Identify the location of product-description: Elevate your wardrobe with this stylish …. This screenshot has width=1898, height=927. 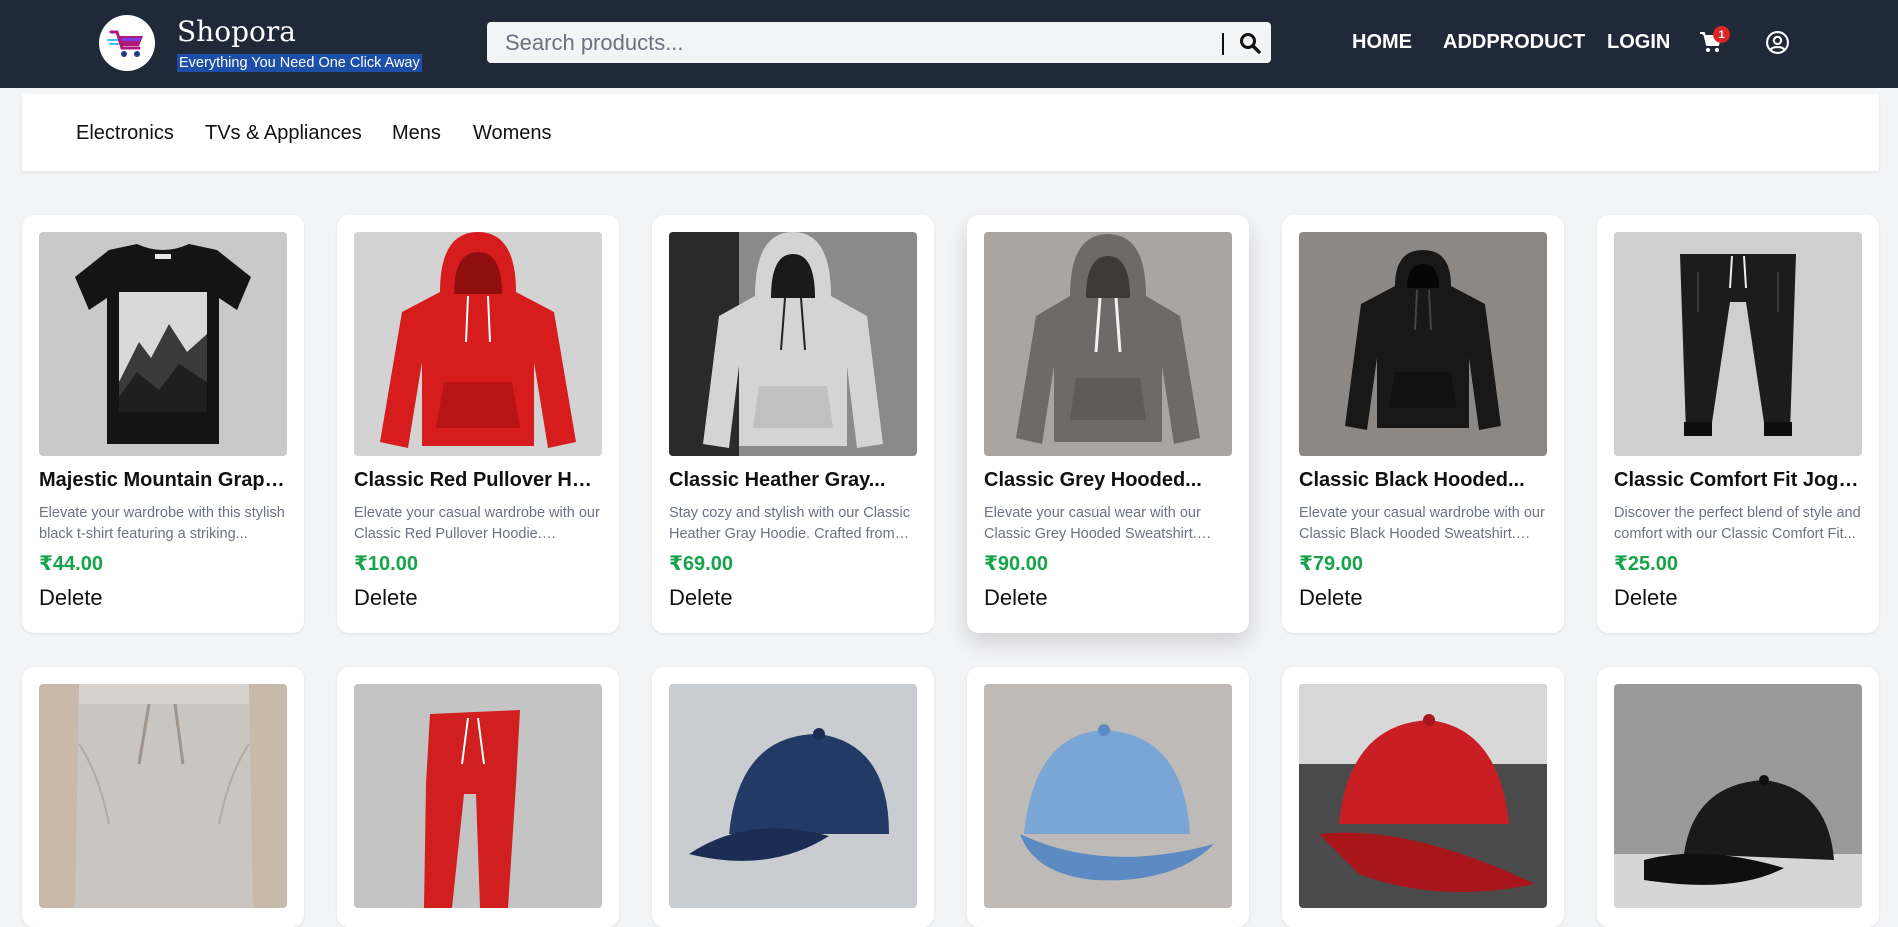
(162, 523).